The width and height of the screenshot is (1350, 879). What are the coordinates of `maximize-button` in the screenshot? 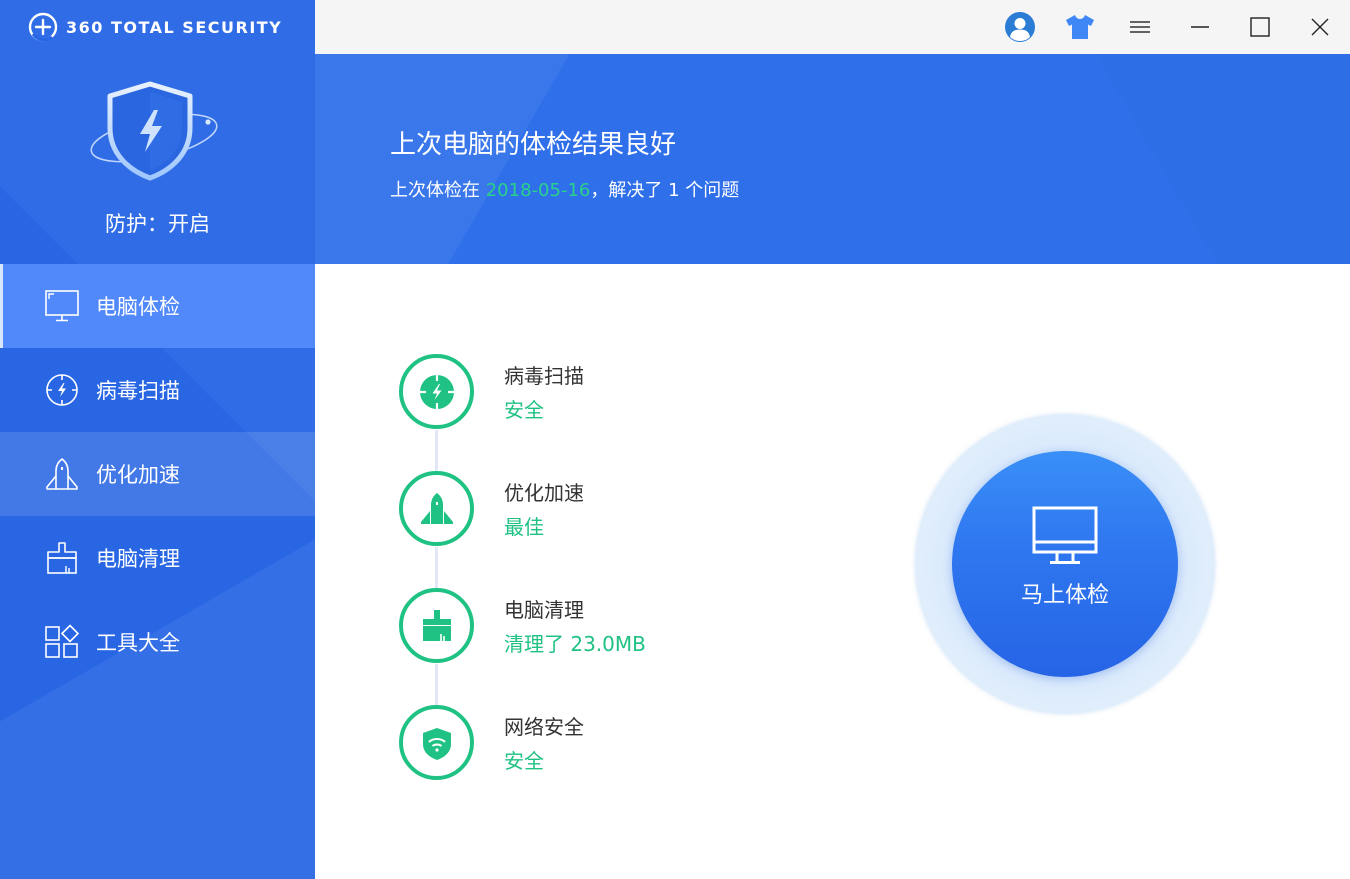 It's located at (1260, 27).